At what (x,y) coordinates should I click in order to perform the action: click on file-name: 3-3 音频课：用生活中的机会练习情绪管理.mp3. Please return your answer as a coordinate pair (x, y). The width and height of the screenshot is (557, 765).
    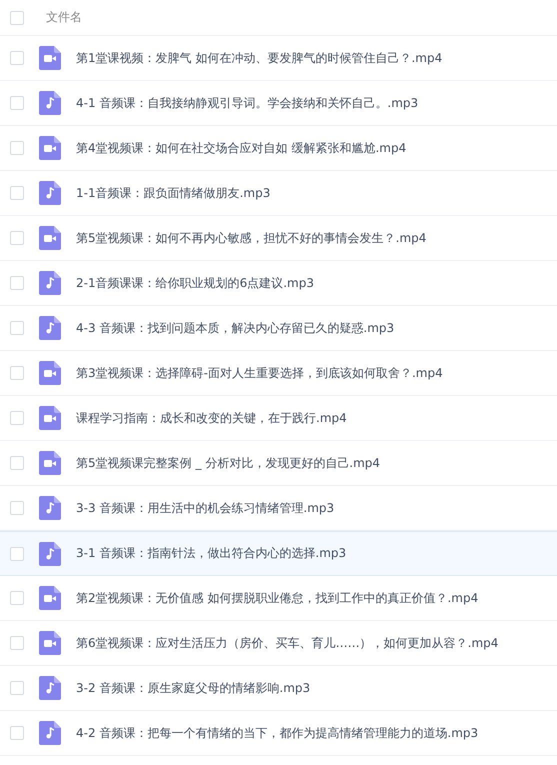
    Looking at the image, I should click on (205, 508).